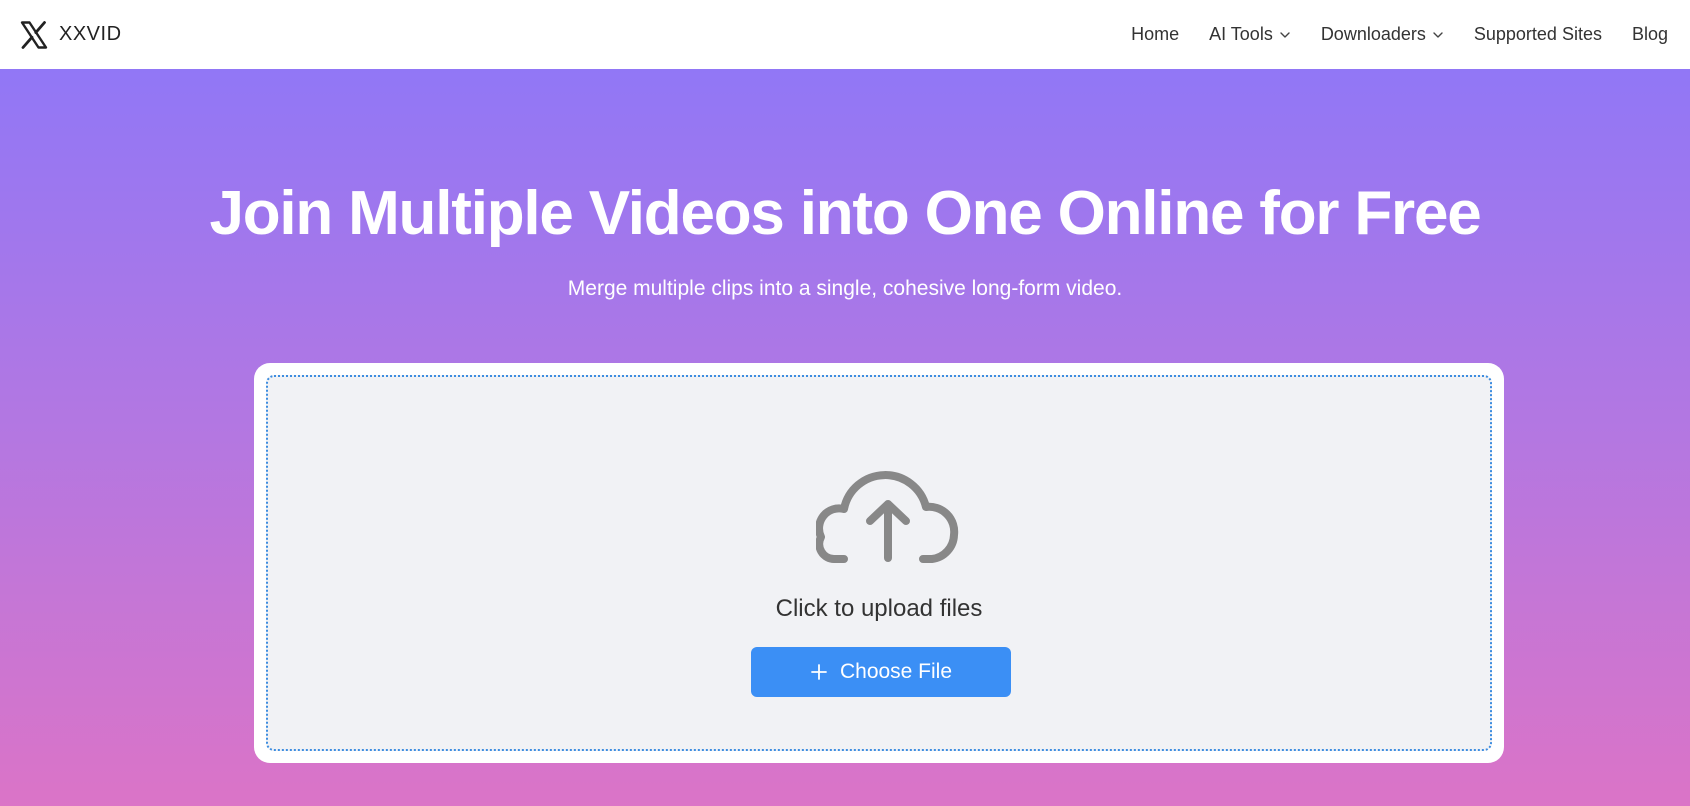 Image resolution: width=1690 pixels, height=806 pixels. I want to click on nav-supported-sites-label: Supported Sites, so click(1537, 34).